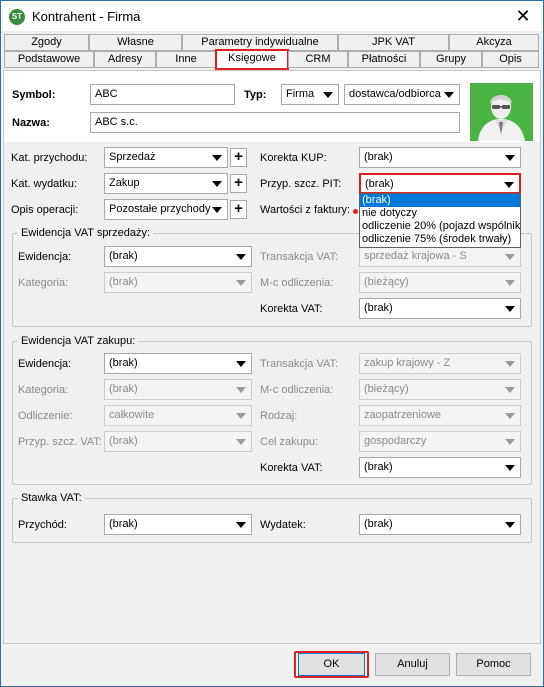  I want to click on anuluj-button: Anuluj, so click(412, 664).